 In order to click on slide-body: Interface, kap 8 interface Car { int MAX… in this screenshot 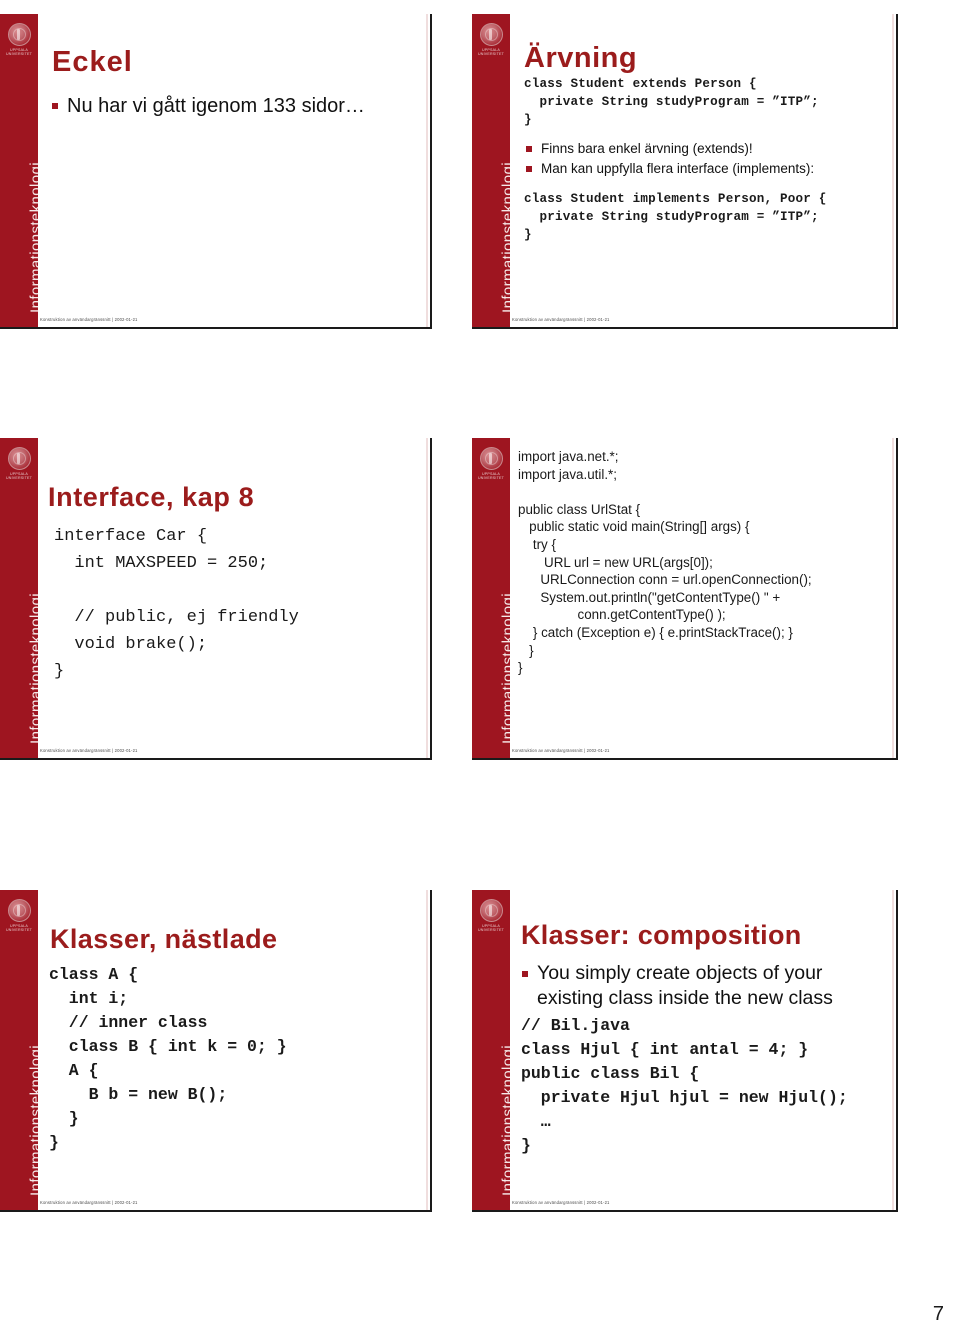, I will do `click(232, 598)`.